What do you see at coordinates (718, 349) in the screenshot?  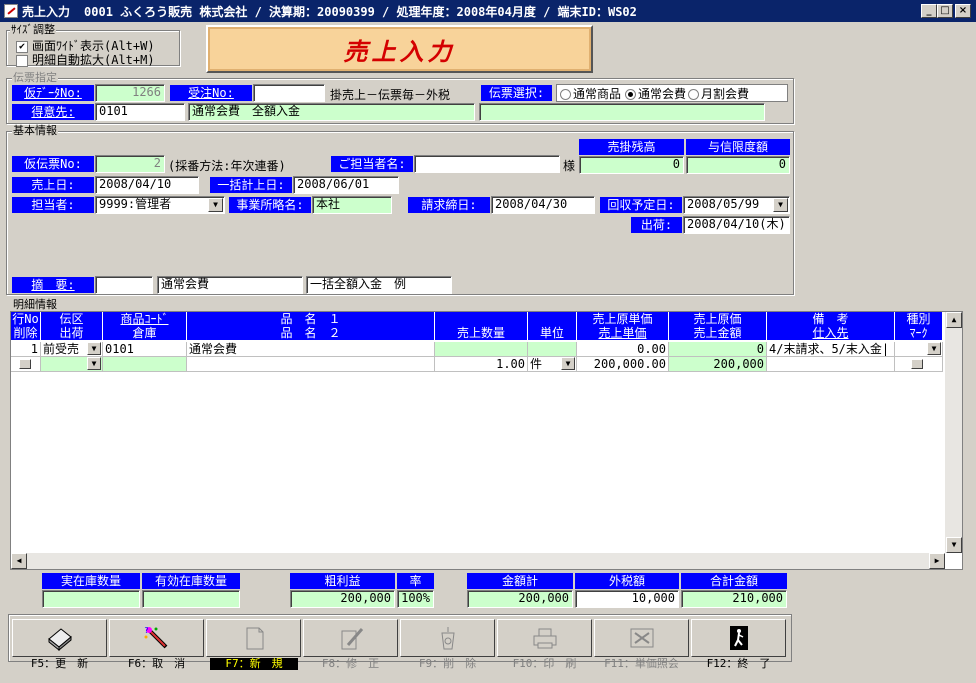 I see `cost-cell: 0` at bounding box center [718, 349].